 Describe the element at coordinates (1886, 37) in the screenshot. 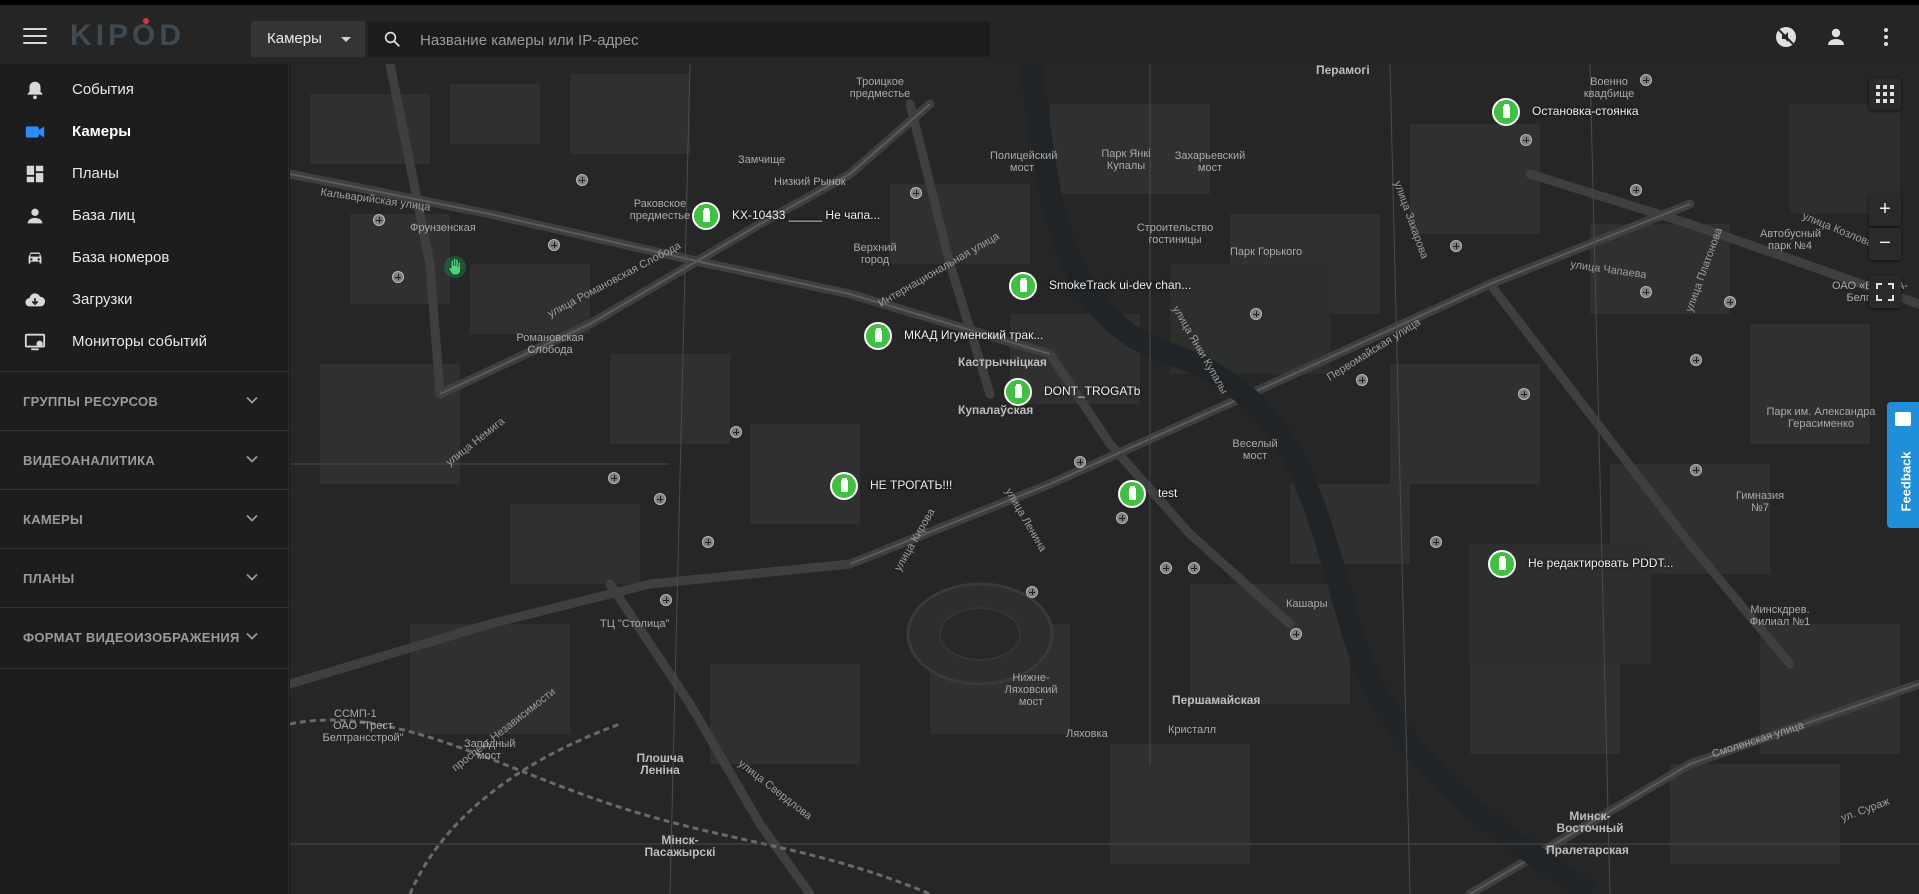

I see `more-vert-icon` at that location.